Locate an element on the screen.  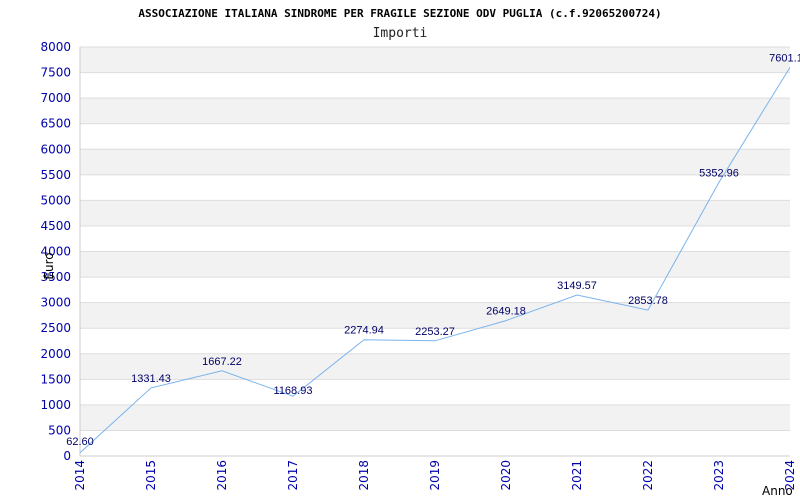
data-label: 2853.78 is located at coordinates (648, 301).